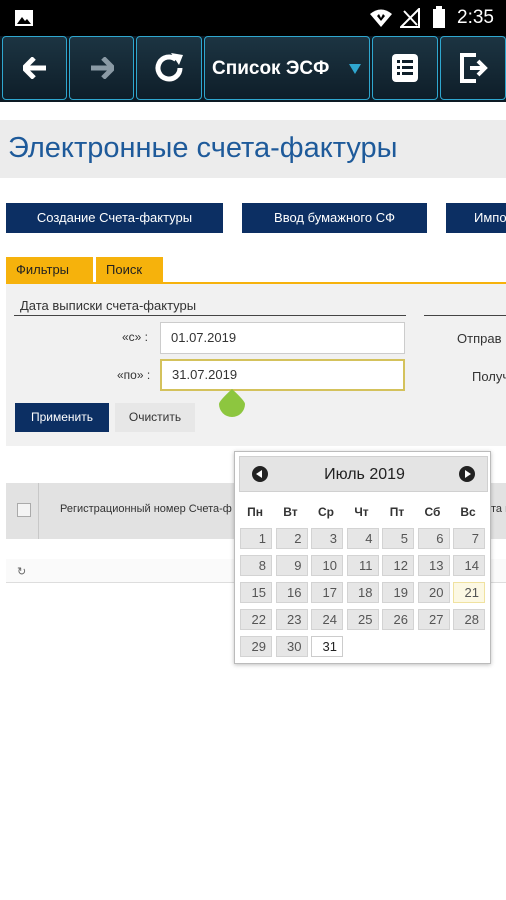 Image resolution: width=506 pixels, height=900 pixels. What do you see at coordinates (256, 592) in the screenshot?
I see `calendar-day: 15` at bounding box center [256, 592].